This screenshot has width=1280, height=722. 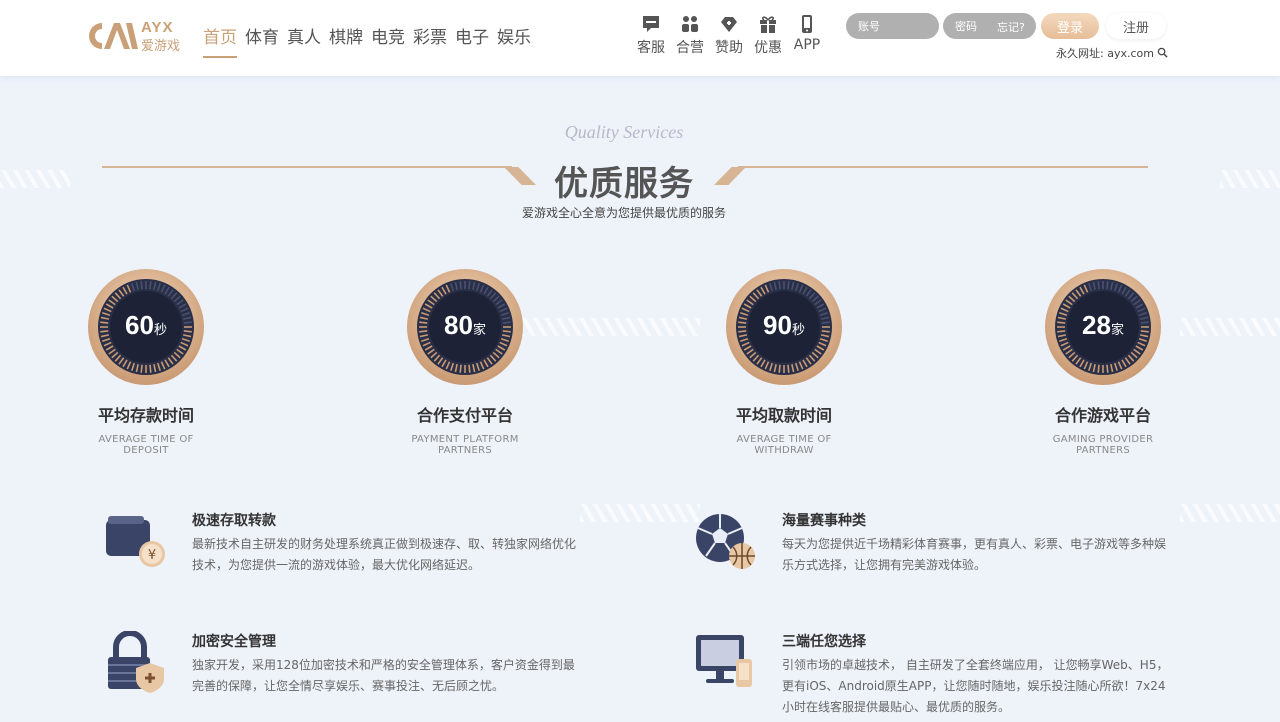 What do you see at coordinates (1105, 53) in the screenshot?
I see `permanent-url-text: 永久网址: ayx.com` at bounding box center [1105, 53].